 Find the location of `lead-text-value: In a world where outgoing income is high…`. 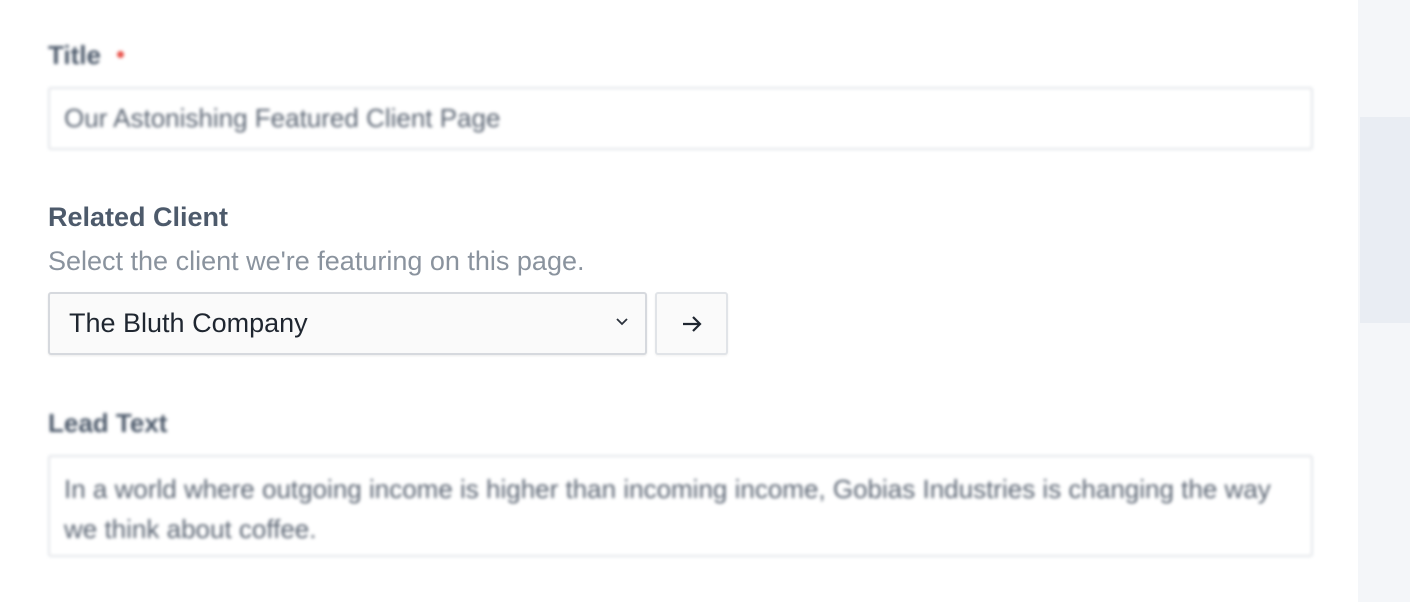

lead-text-value: In a world where outgoing income is high… is located at coordinates (667, 509).